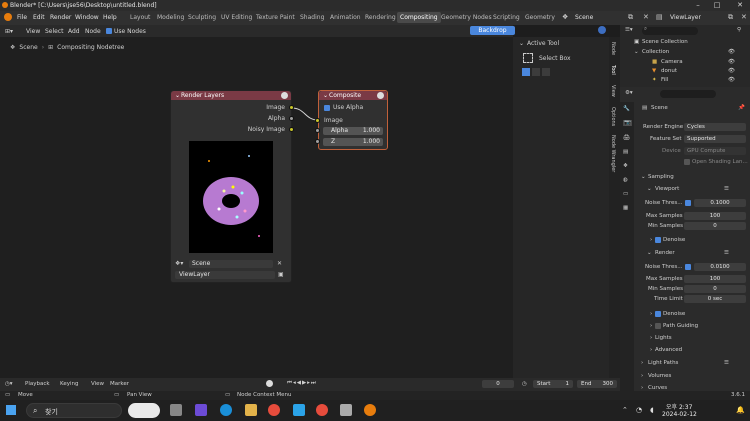  Describe the element at coordinates (720, 267) in the screenshot. I see `render-noise-field: 0.0100` at that location.